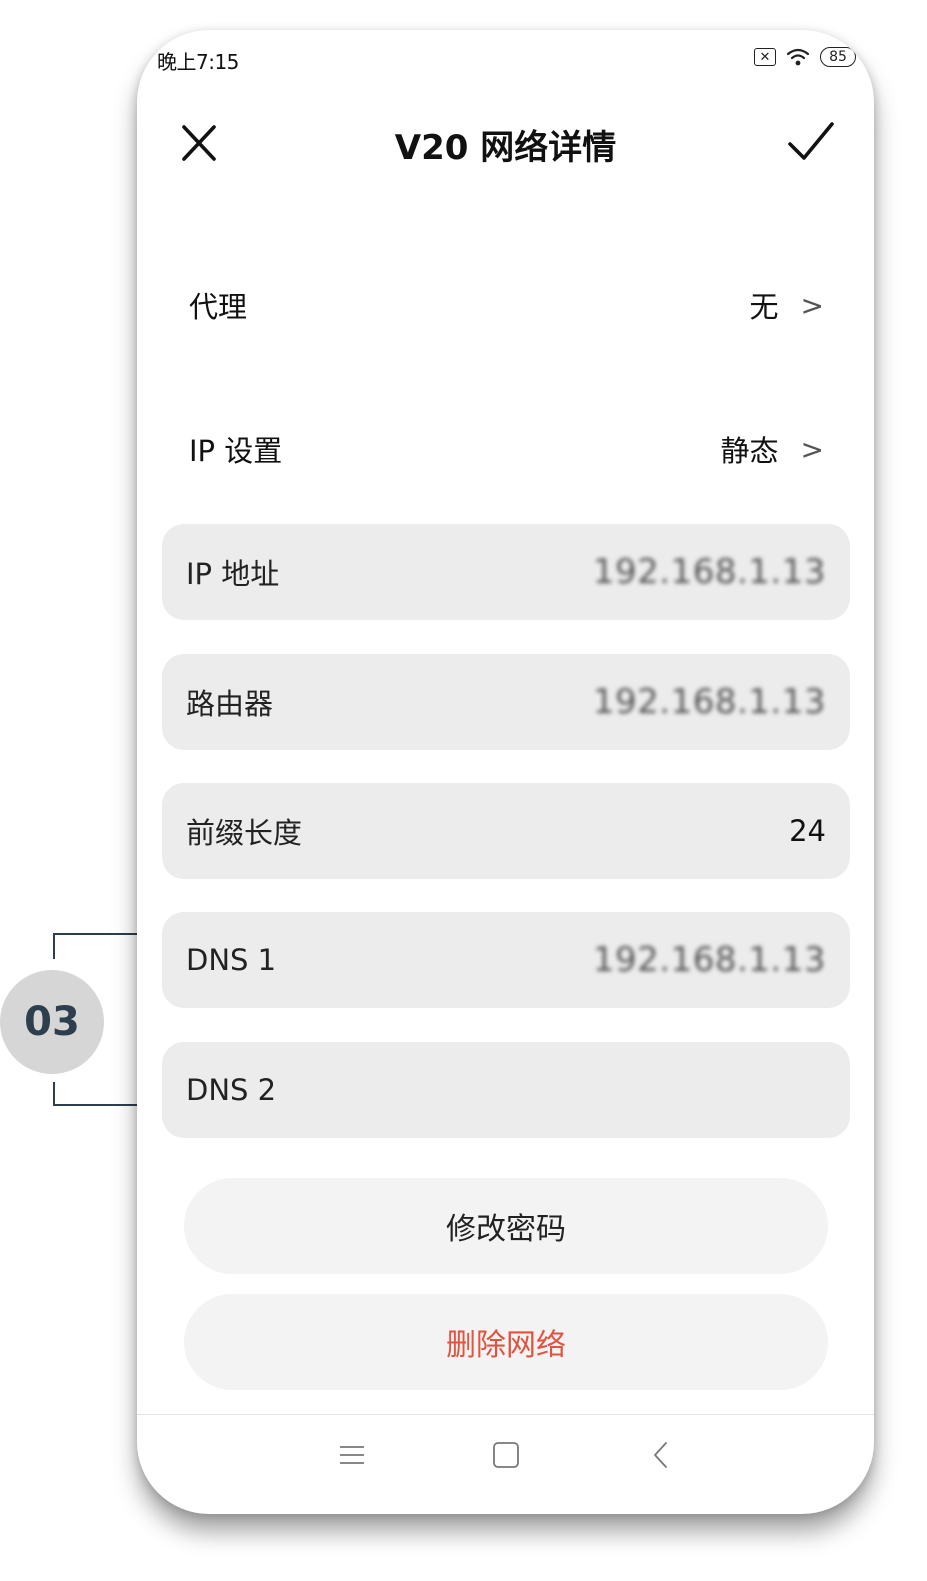  Describe the element at coordinates (101, 1094) in the screenshot. I see `annotation-bracket-bottom` at that location.